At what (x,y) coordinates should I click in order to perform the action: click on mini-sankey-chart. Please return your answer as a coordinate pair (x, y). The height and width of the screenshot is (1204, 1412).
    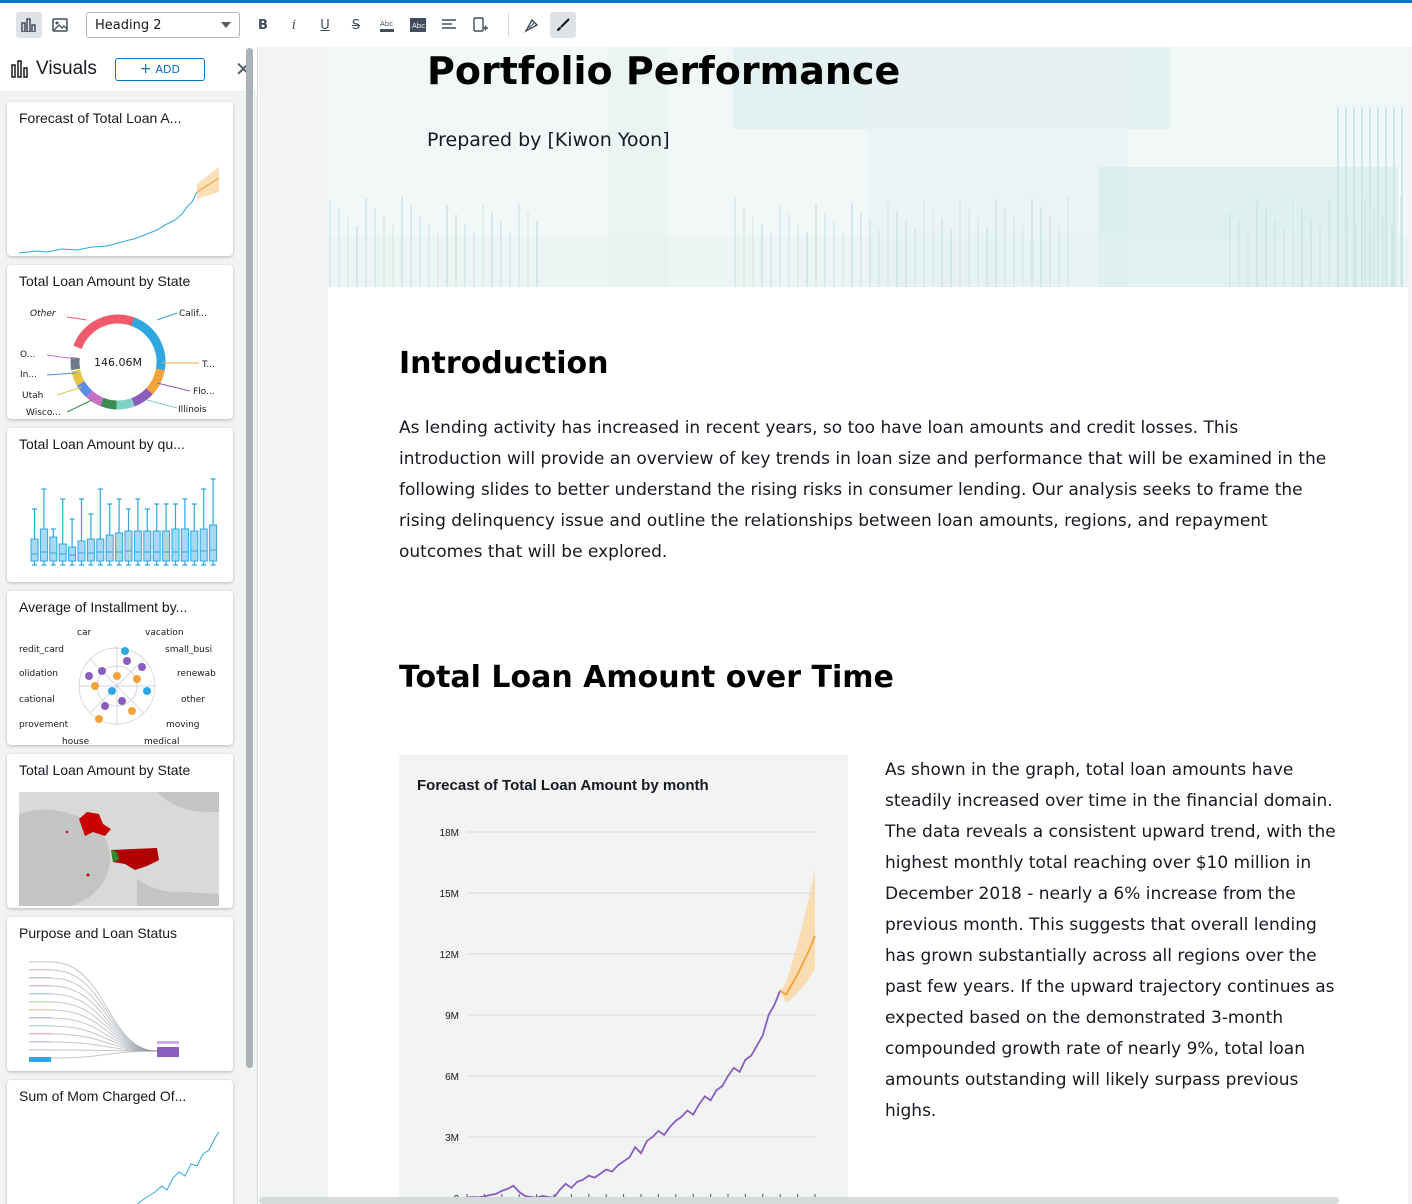
    Looking at the image, I should click on (104, 1011).